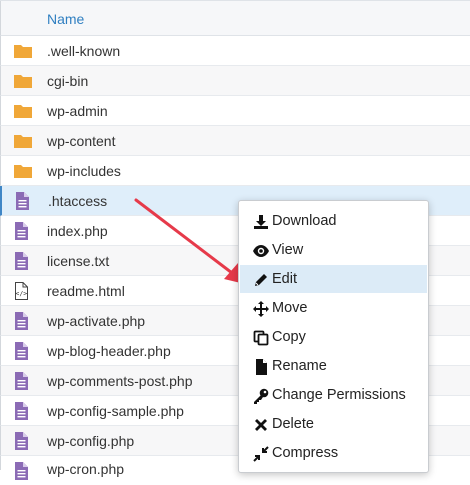 This screenshot has height=485, width=470. I want to click on move-arrows-icon, so click(261, 309).